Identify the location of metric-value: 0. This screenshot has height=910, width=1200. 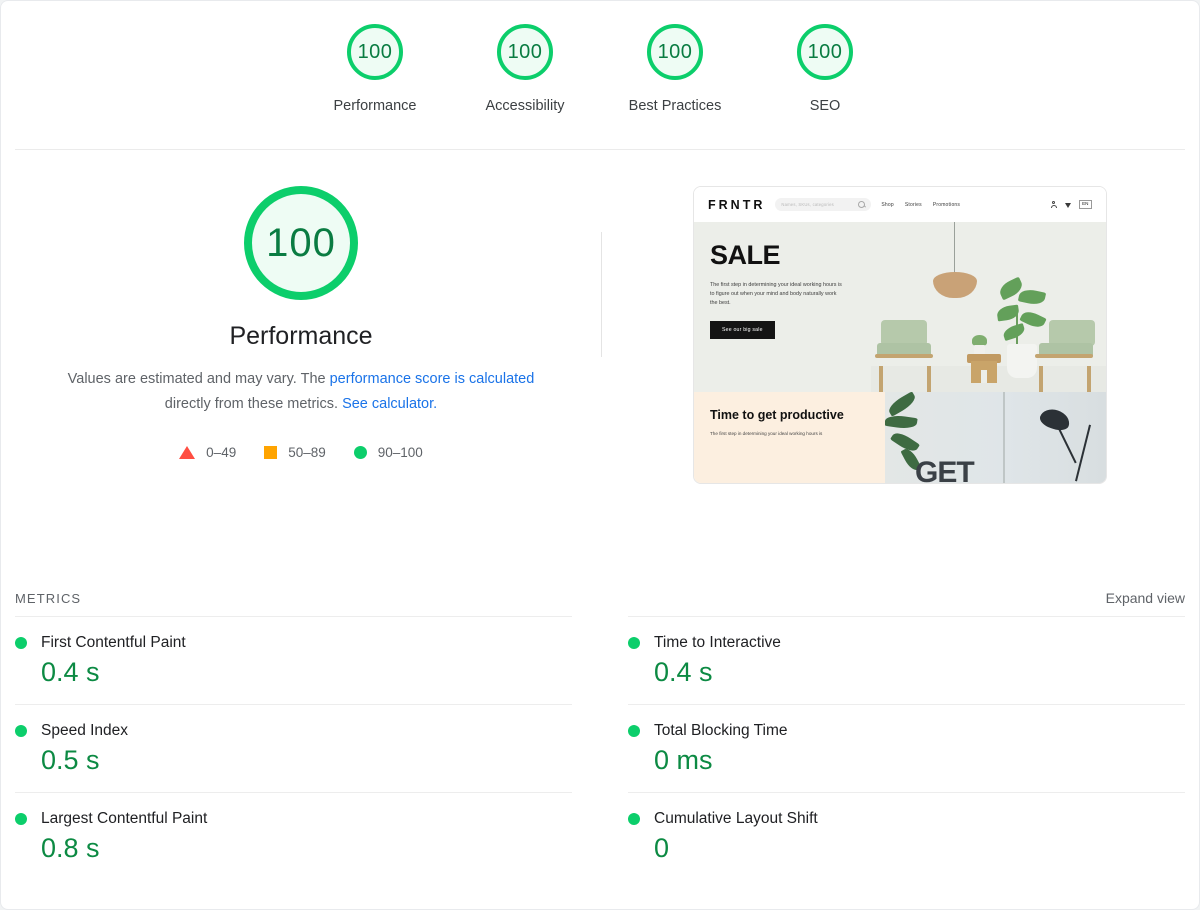
(662, 847).